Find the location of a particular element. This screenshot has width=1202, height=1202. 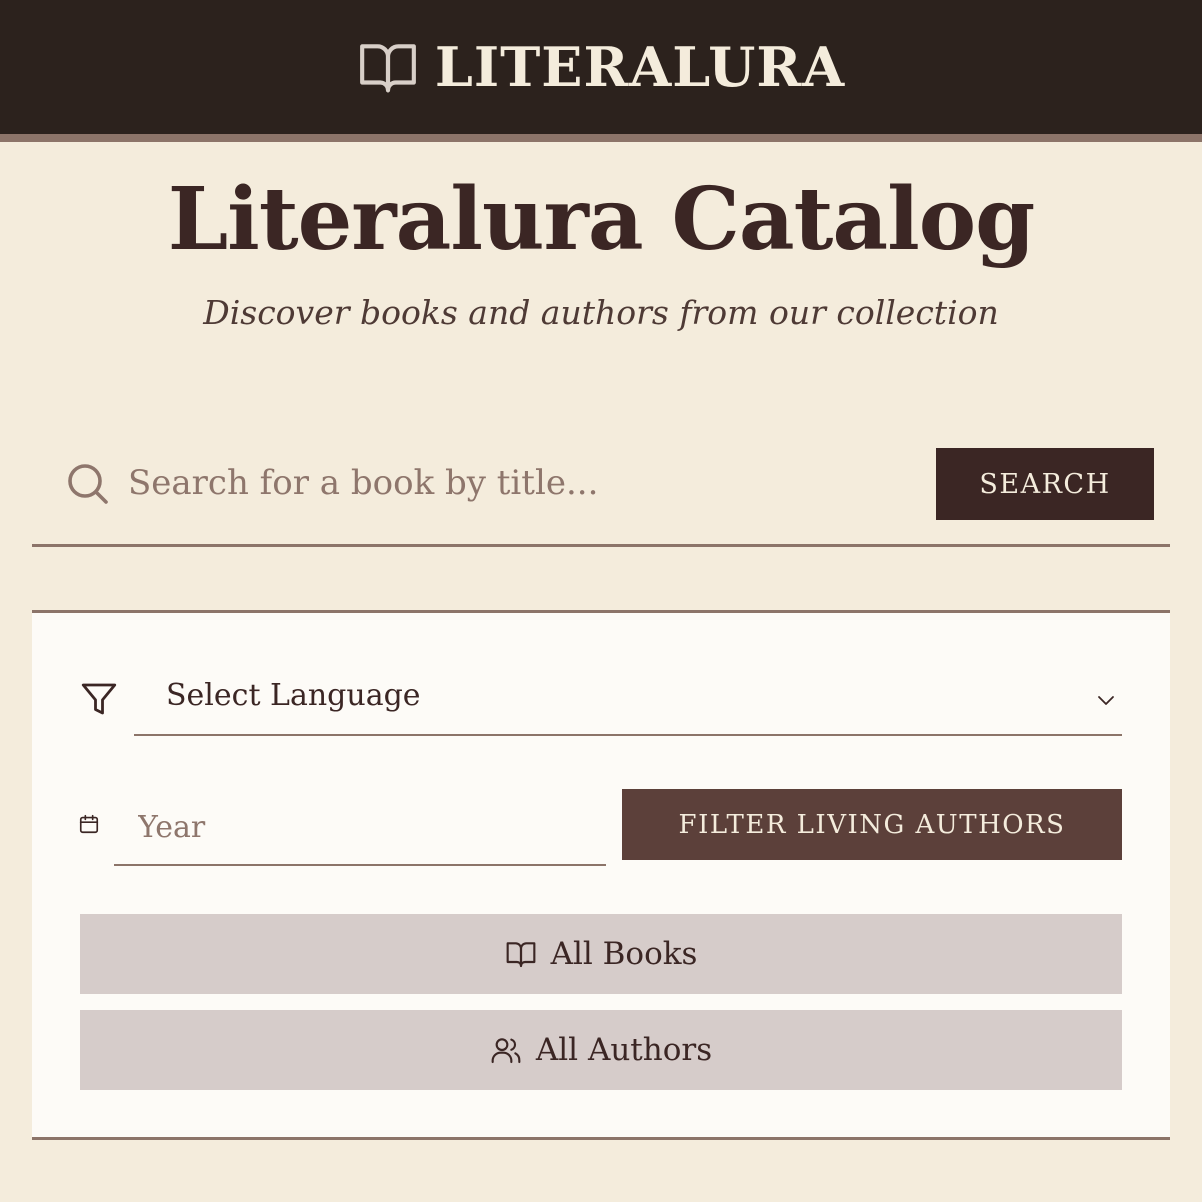

chevron-down-icon is located at coordinates (1106, 700).